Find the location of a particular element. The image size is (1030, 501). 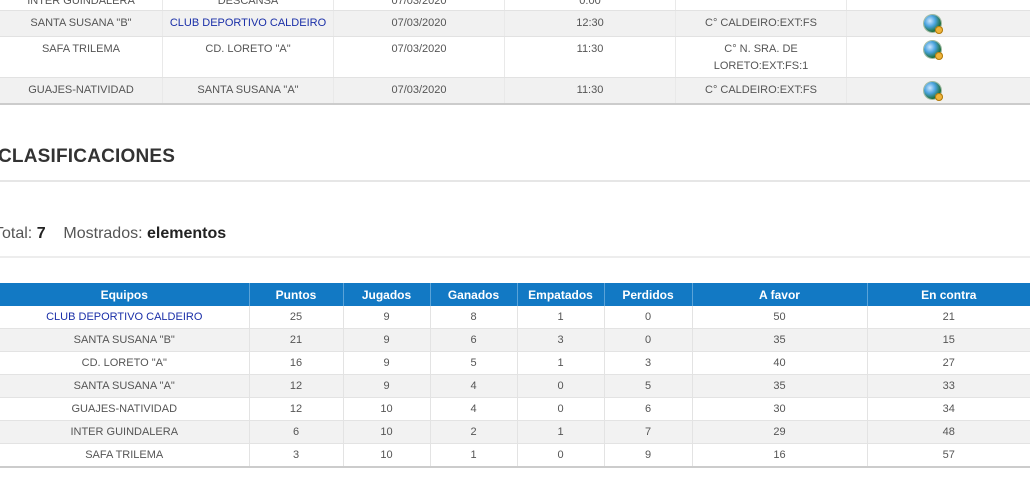

table-row: SANTA SUSANA "A" 12 9 4 0 5 35 33 is located at coordinates (515, 386).